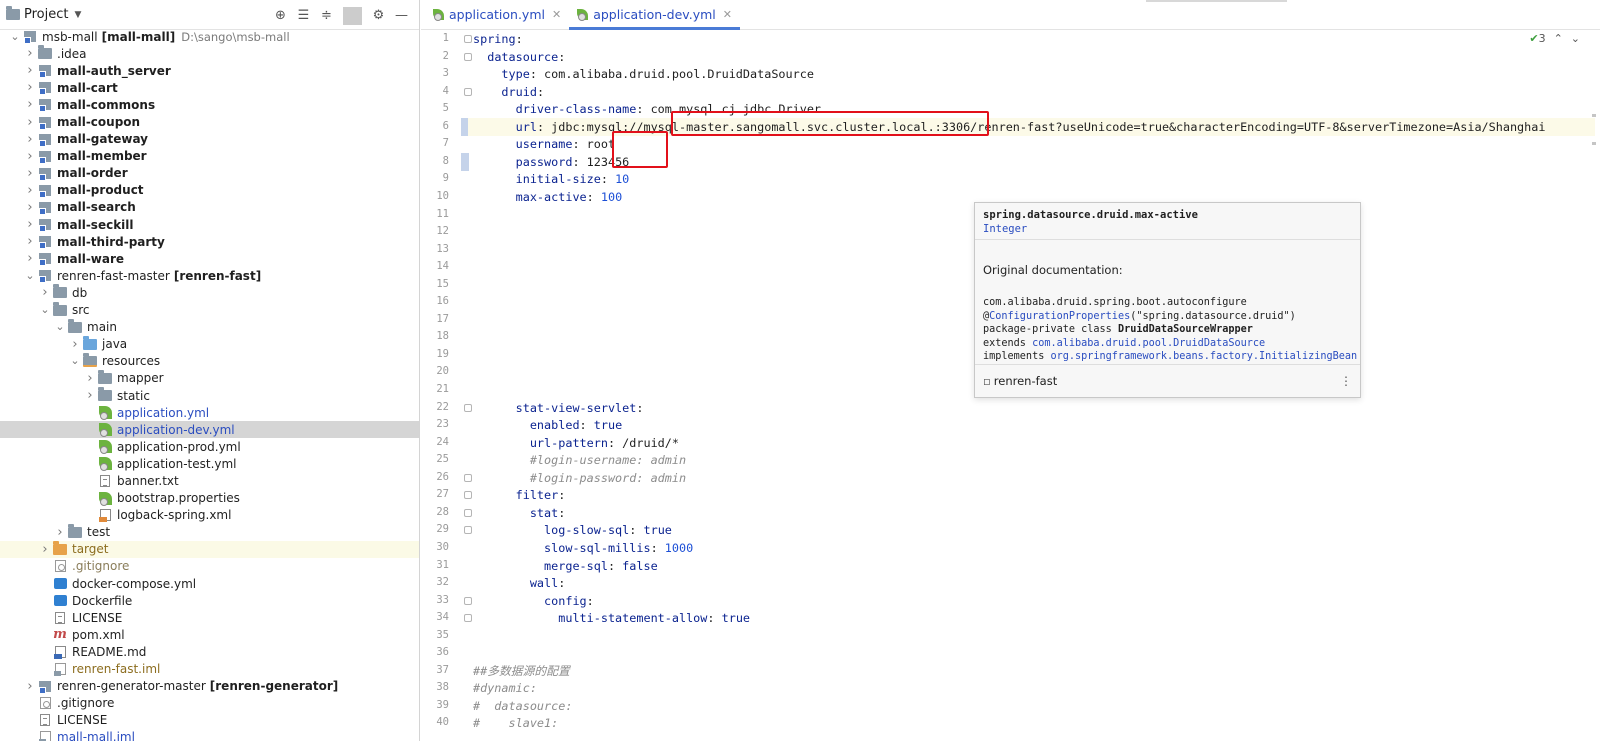 This screenshot has height=741, width=1600. Describe the element at coordinates (209, 735) in the screenshot. I see `tree-item: ›mall-mall.iml` at that location.